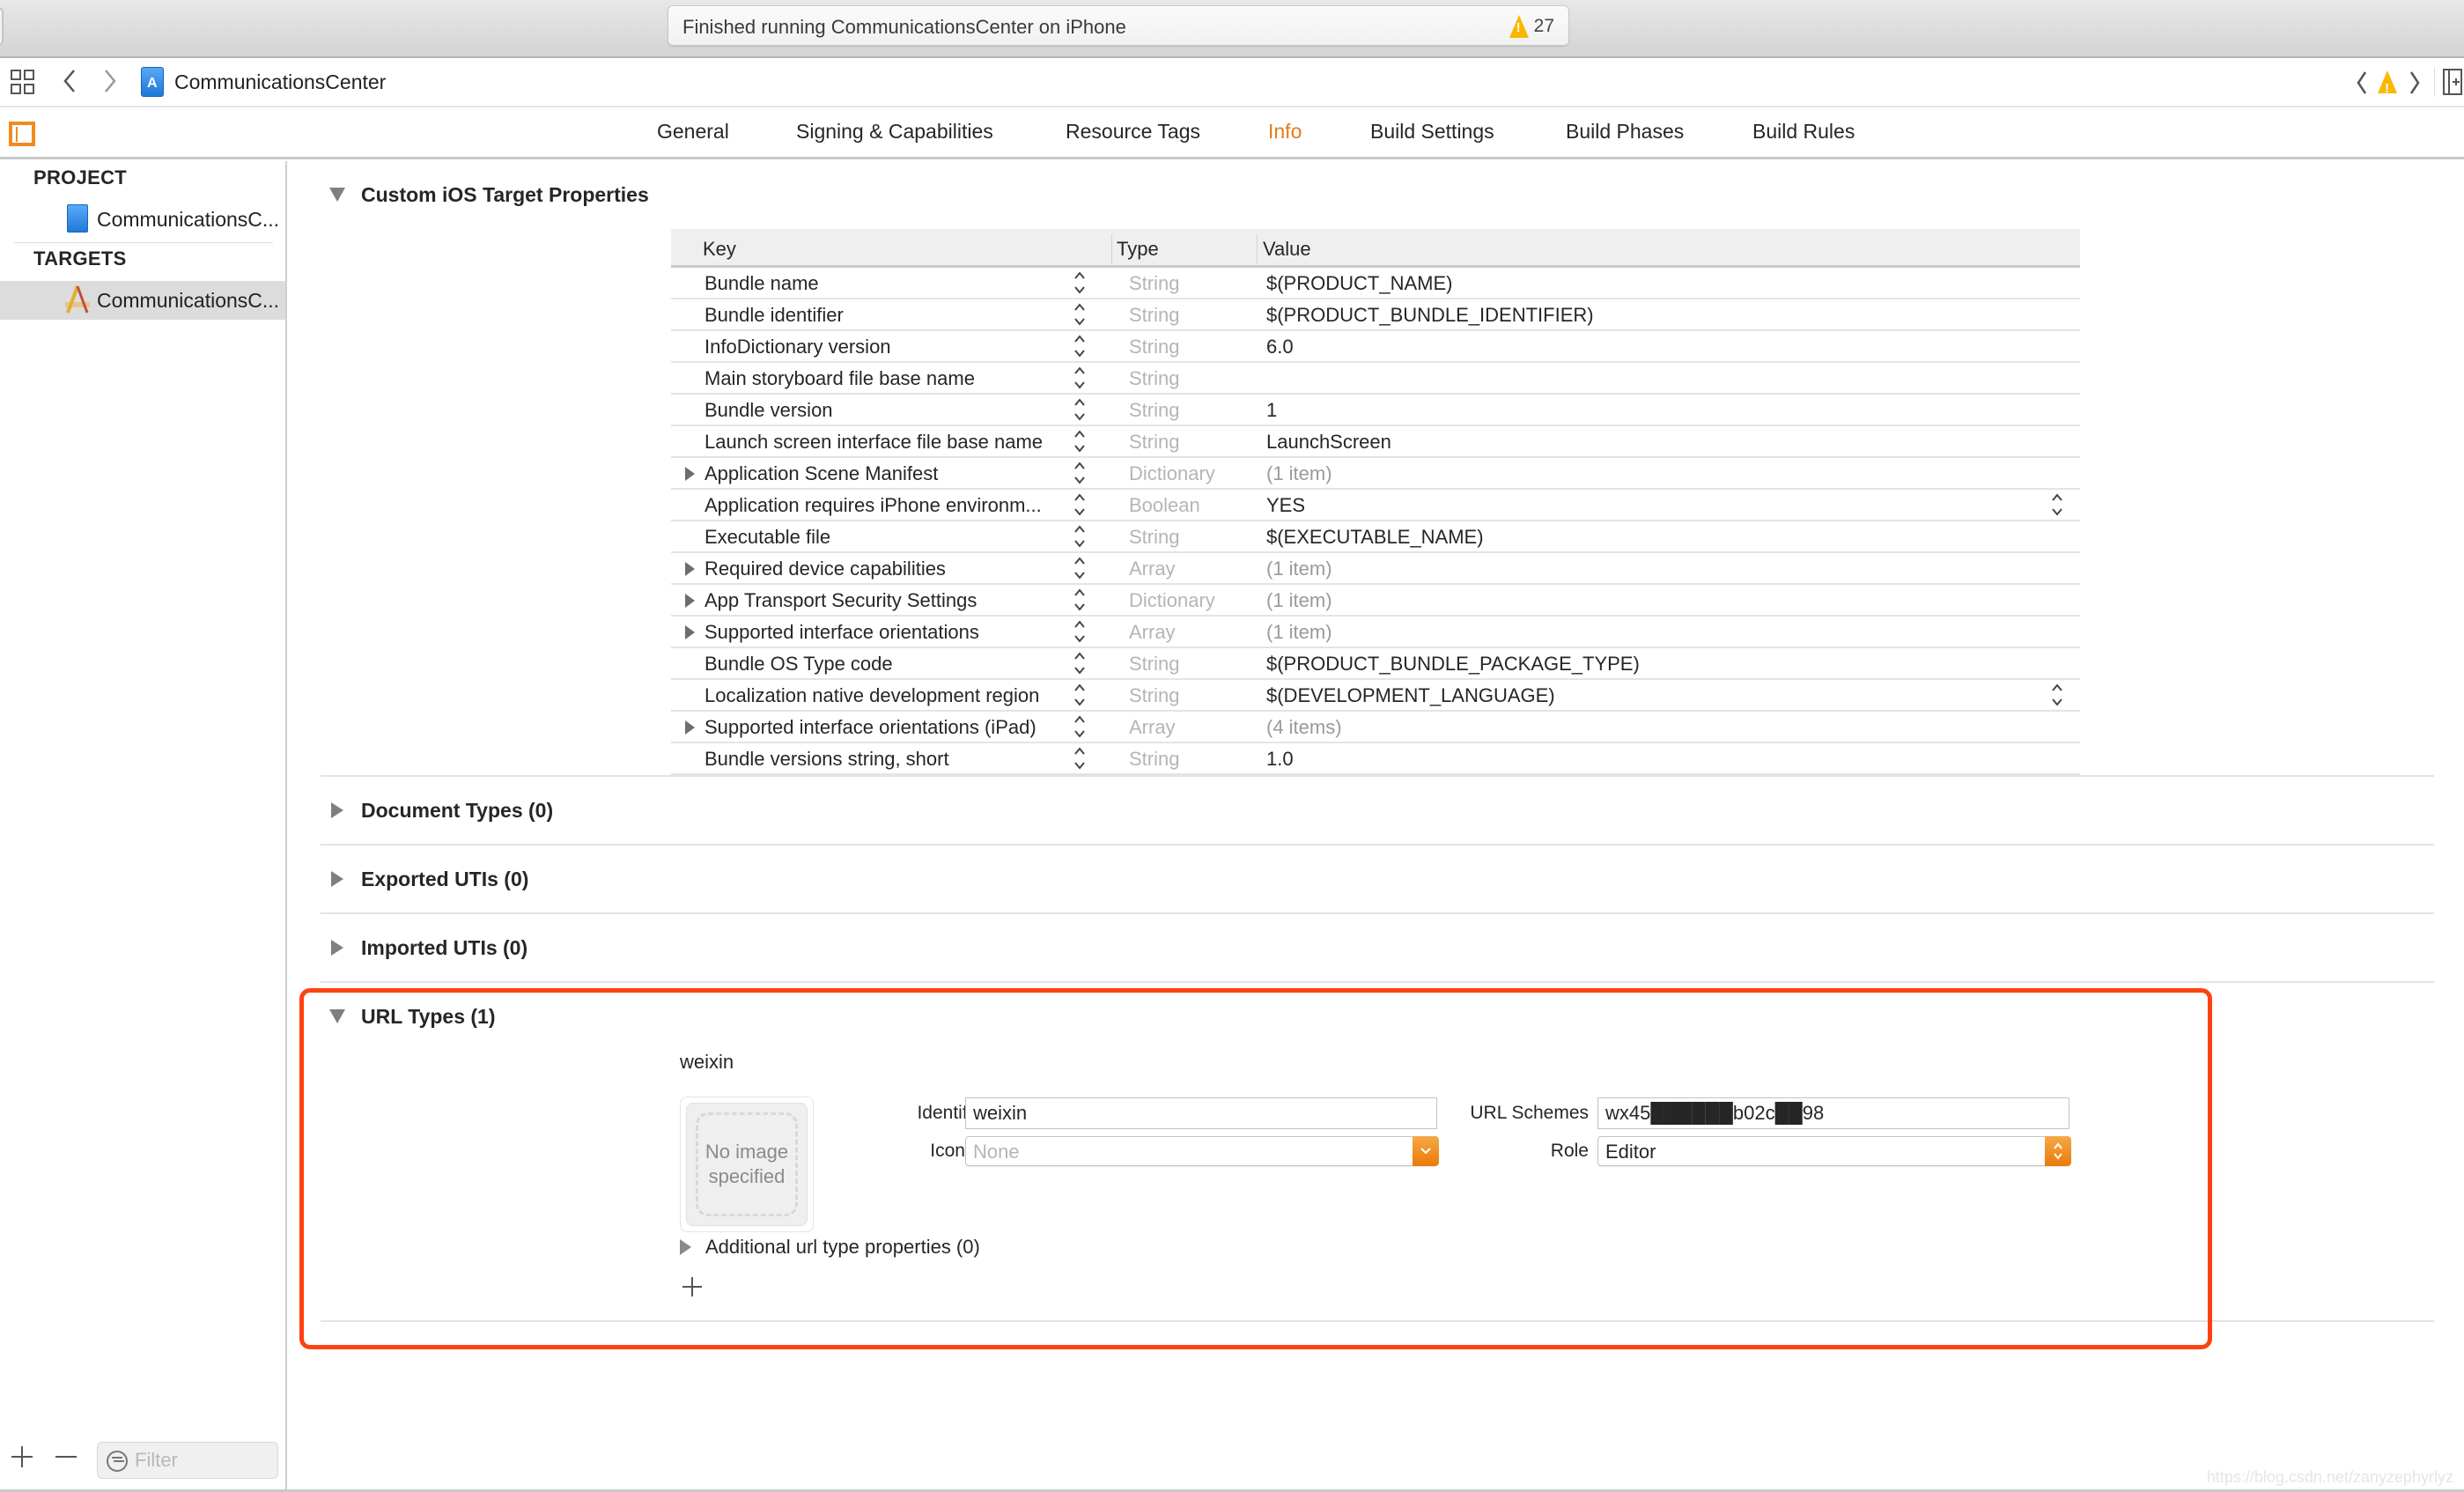 This screenshot has height=1492, width=2464. What do you see at coordinates (1625, 132) in the screenshot?
I see `tab-build-phases: Build Phases` at bounding box center [1625, 132].